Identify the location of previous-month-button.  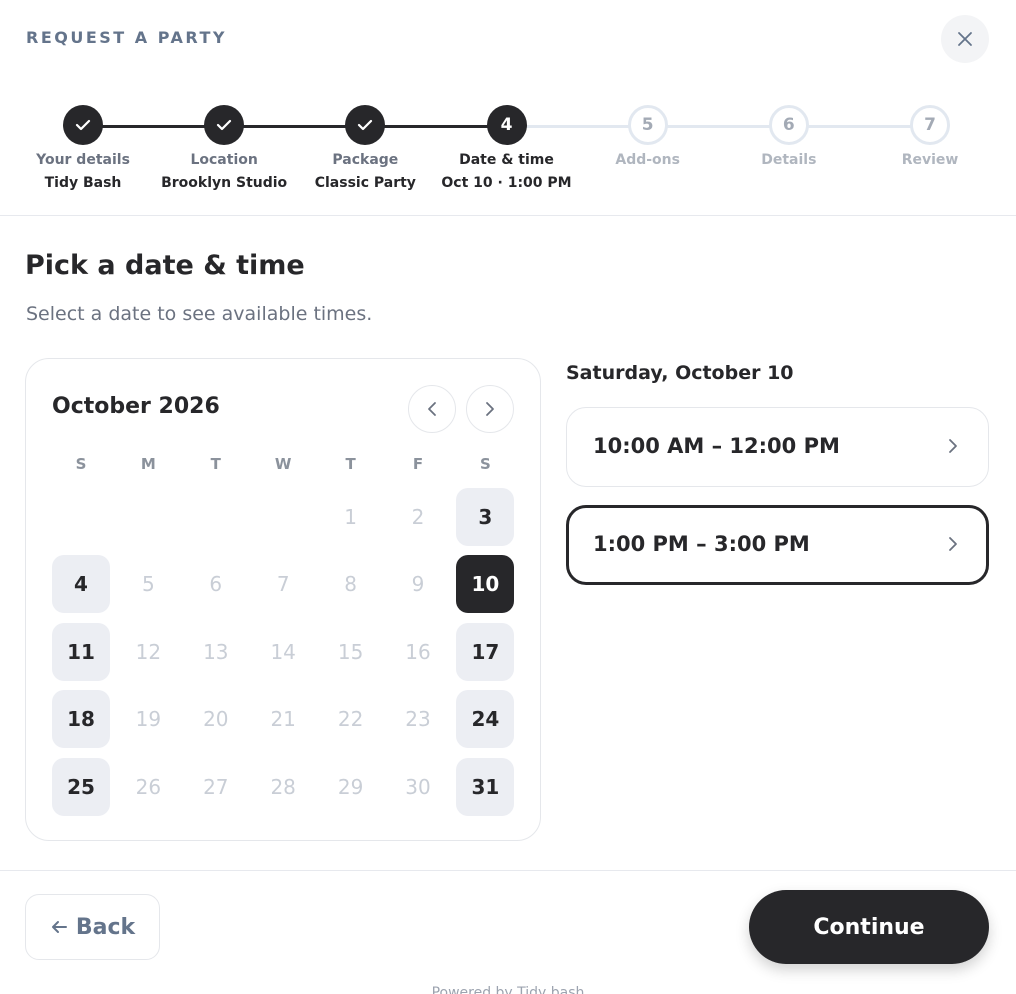
(432, 409).